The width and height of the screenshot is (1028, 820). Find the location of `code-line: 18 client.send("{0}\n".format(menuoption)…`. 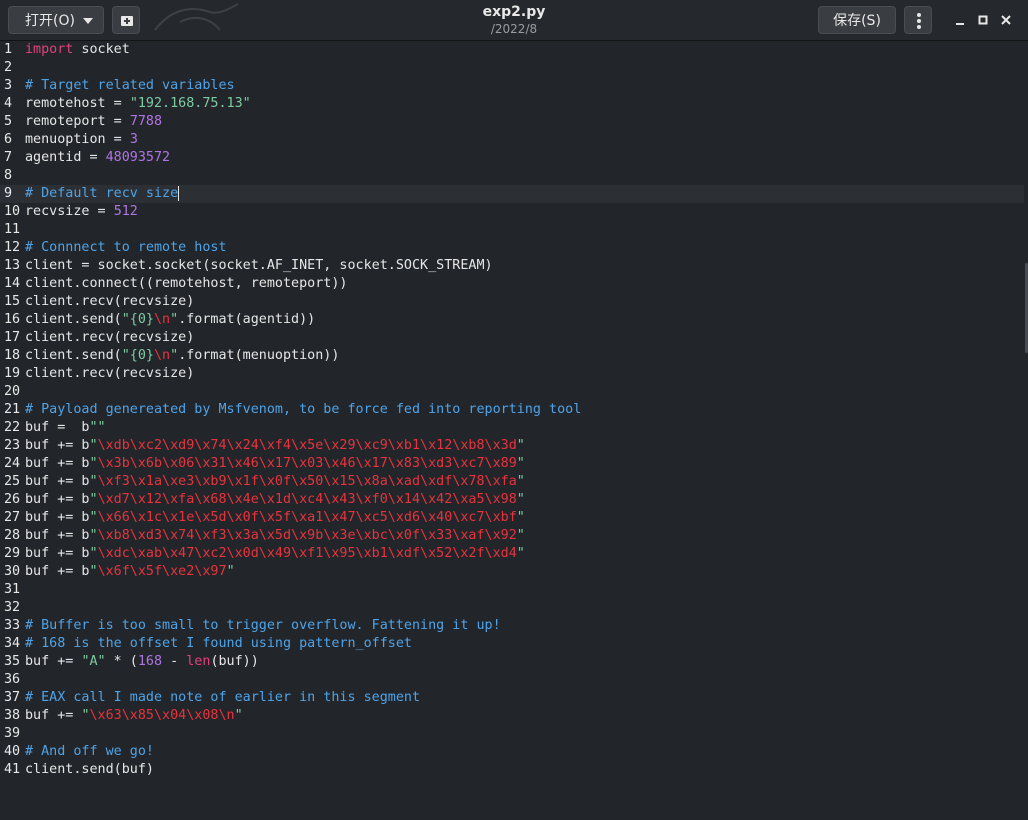

code-line: 18 client.send("{0}\n".format(menuoption)… is located at coordinates (512, 356).